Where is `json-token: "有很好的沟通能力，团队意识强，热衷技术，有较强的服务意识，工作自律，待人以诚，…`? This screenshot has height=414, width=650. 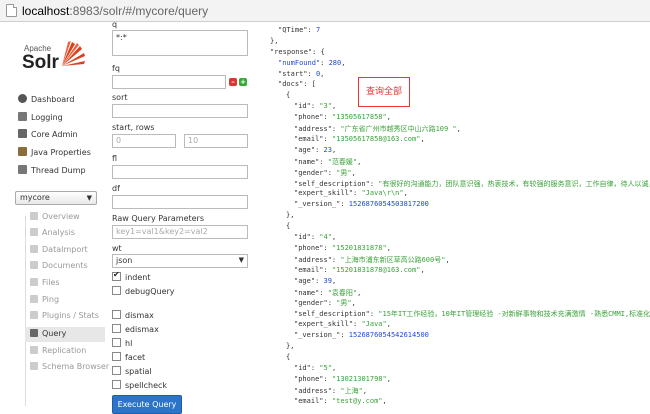 json-token: "有很好的沟通能力，团队意识强，热衷技术，有较强的服务意识，工作自律，待人以诚，… is located at coordinates (514, 183).